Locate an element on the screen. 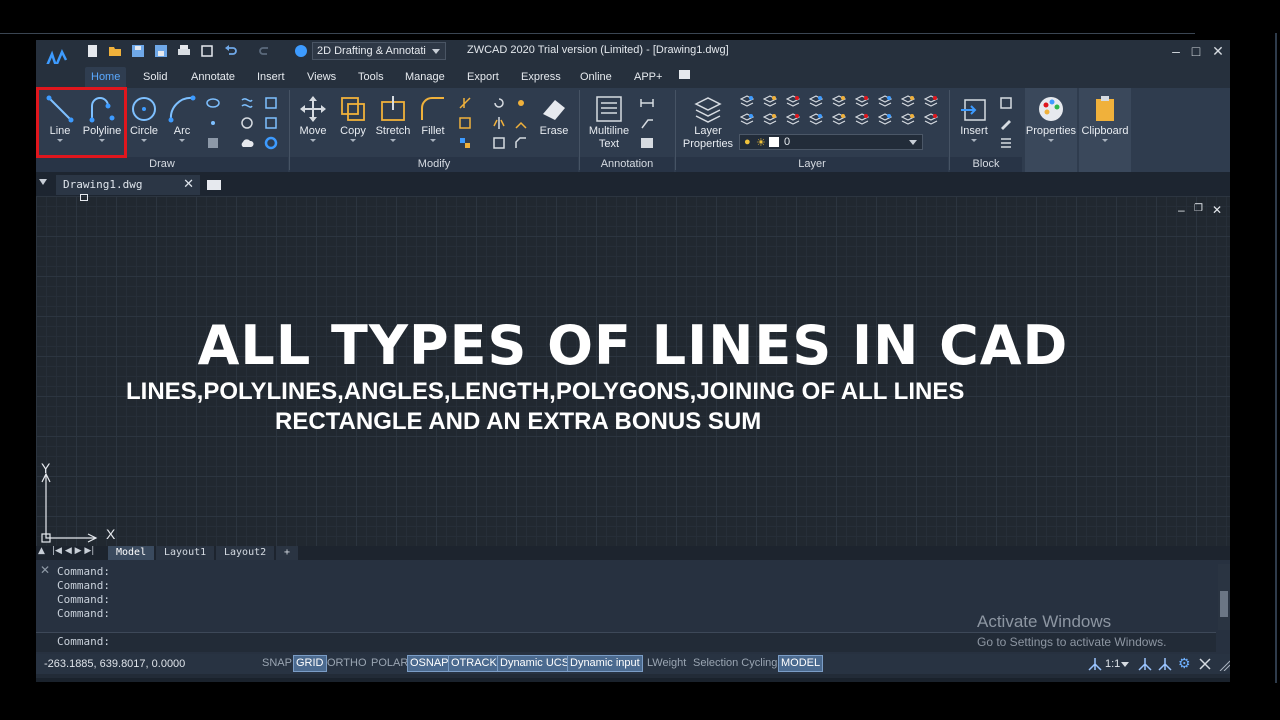 The height and width of the screenshot is (720, 1280). multiline-text-button: Multiline Text is located at coordinates (609, 122).